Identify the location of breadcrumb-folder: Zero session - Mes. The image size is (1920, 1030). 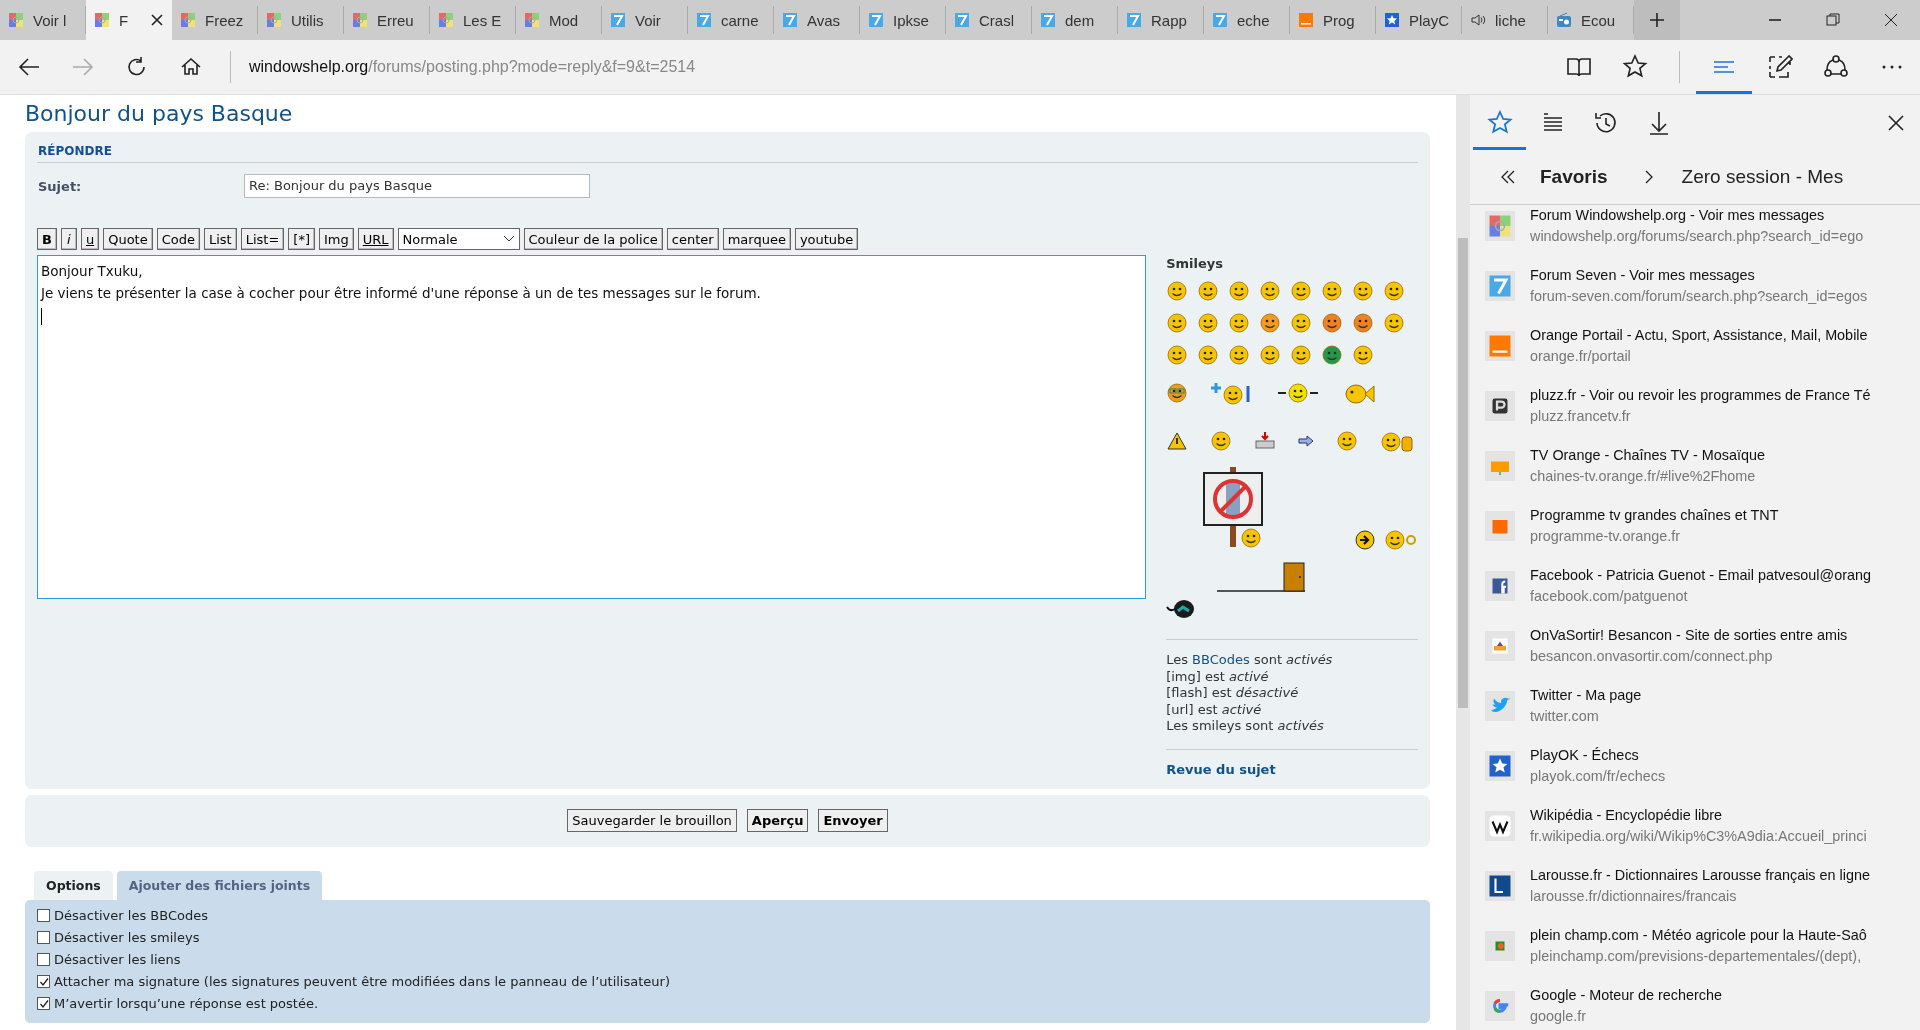
(1762, 177).